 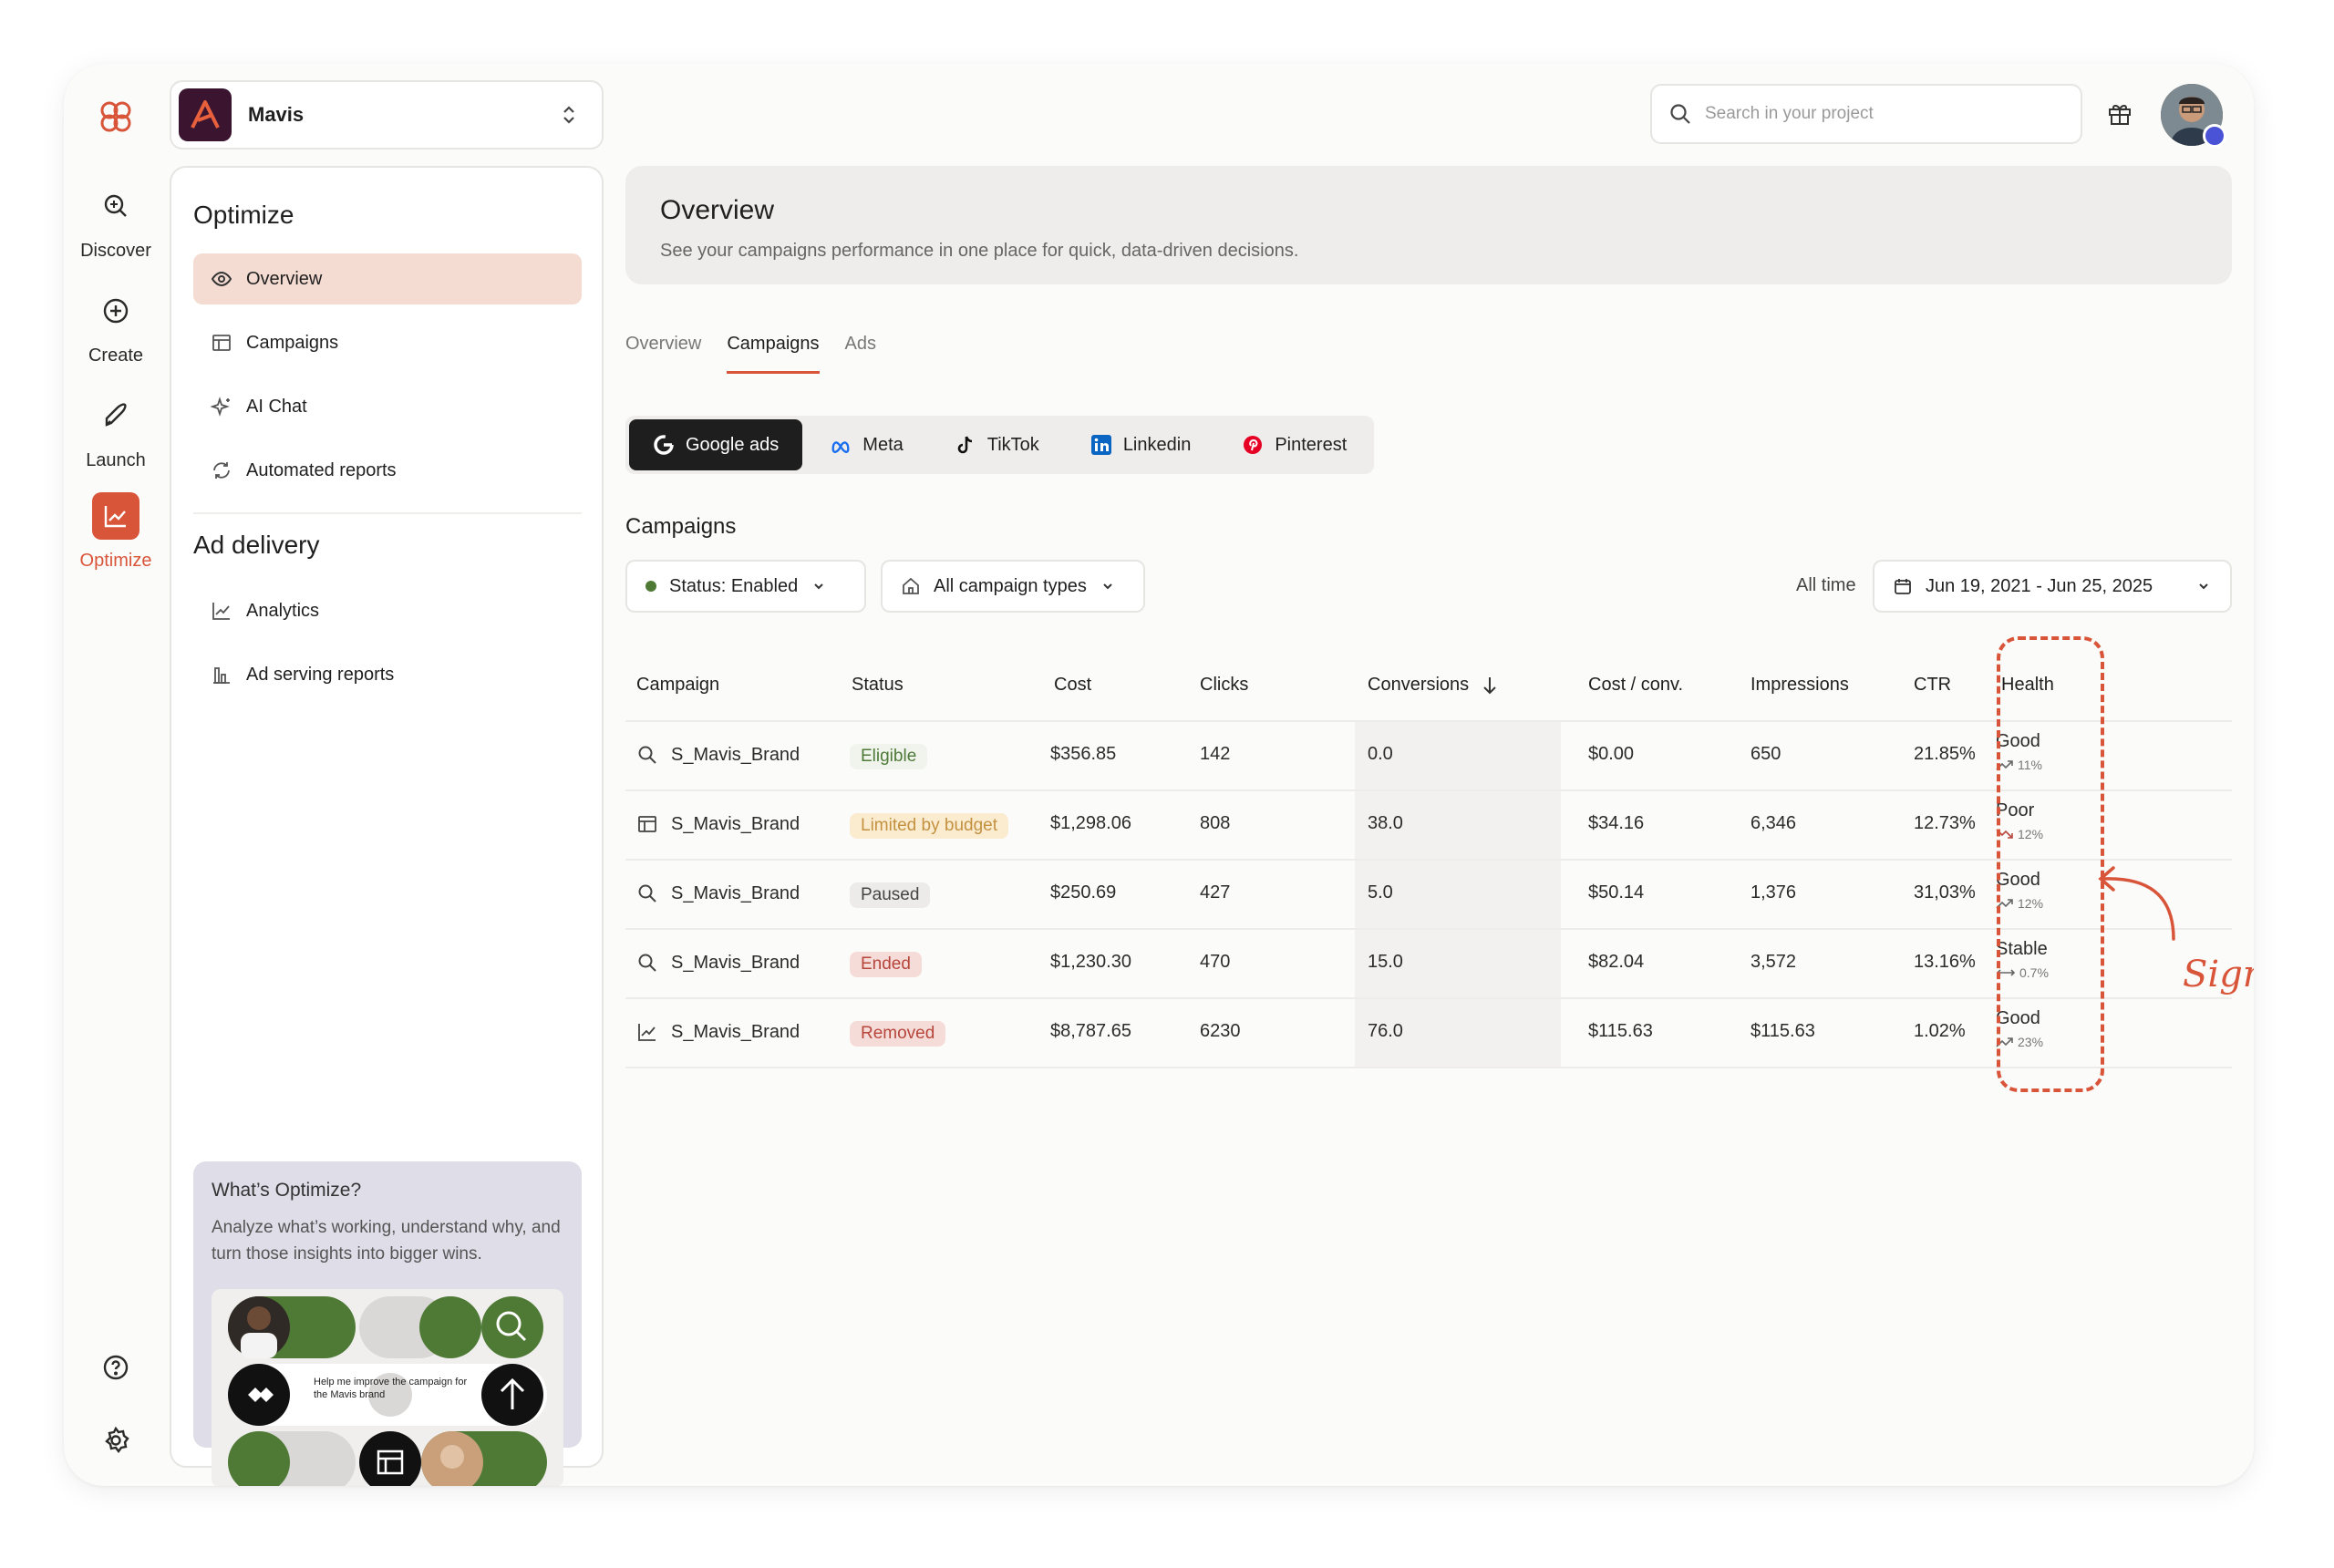 I want to click on trend-up-icon, so click(x=2004, y=904).